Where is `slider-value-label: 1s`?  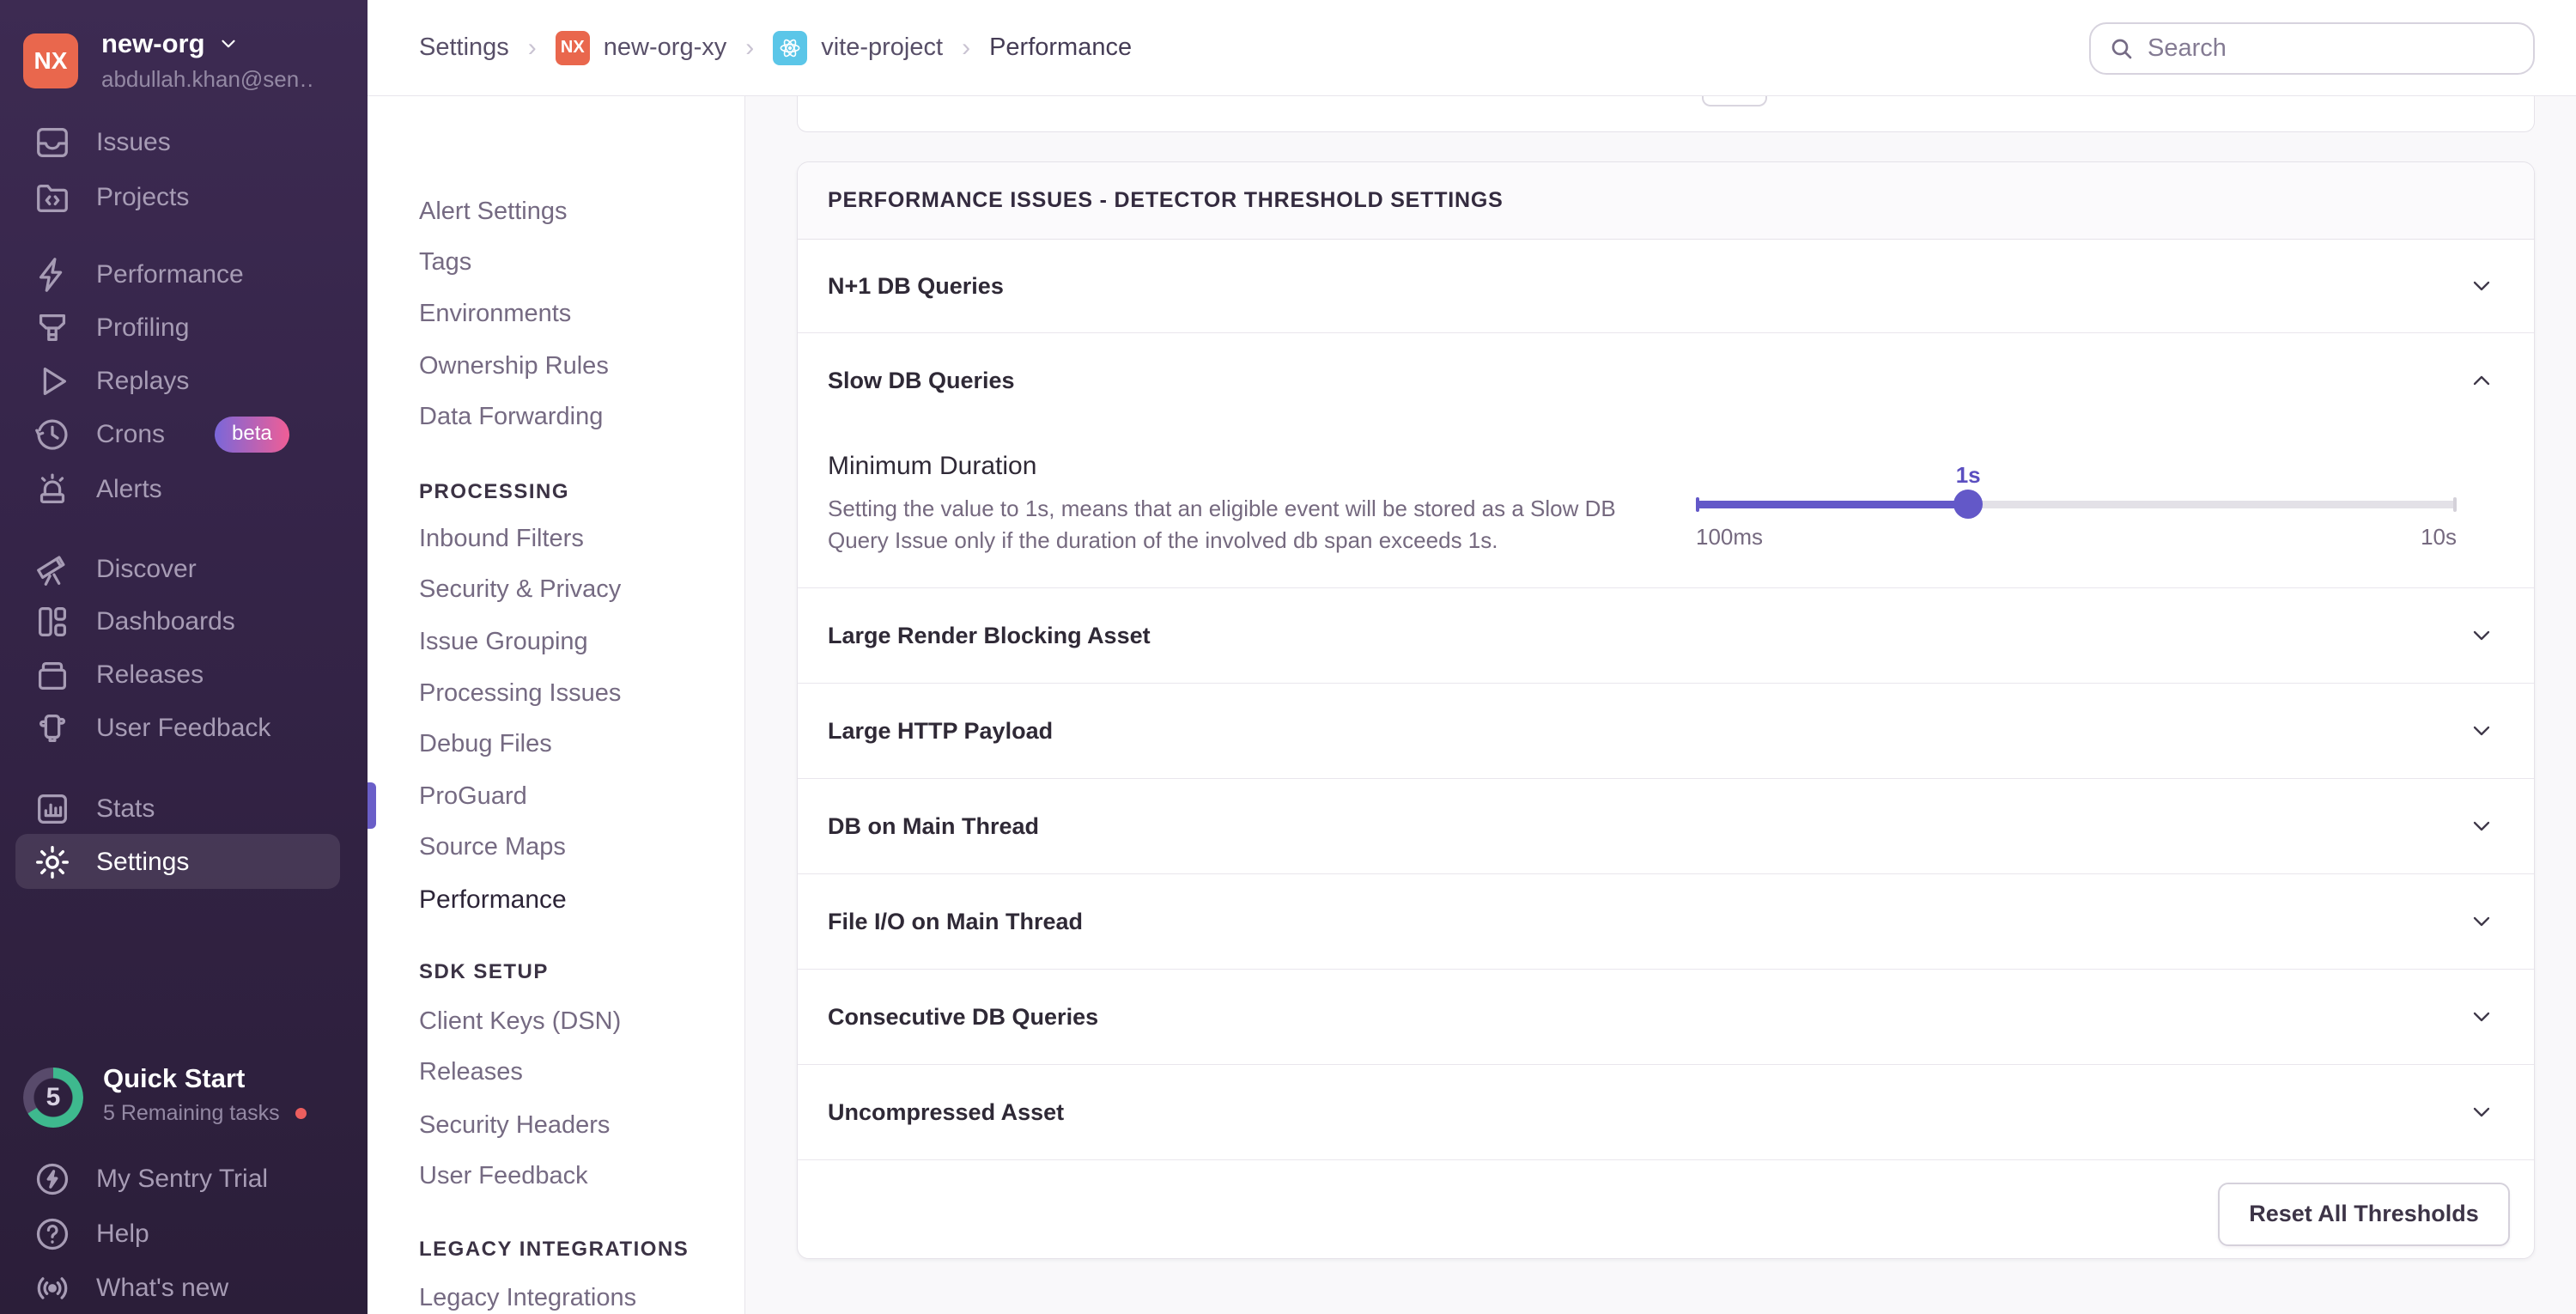 slider-value-label: 1s is located at coordinates (1968, 475).